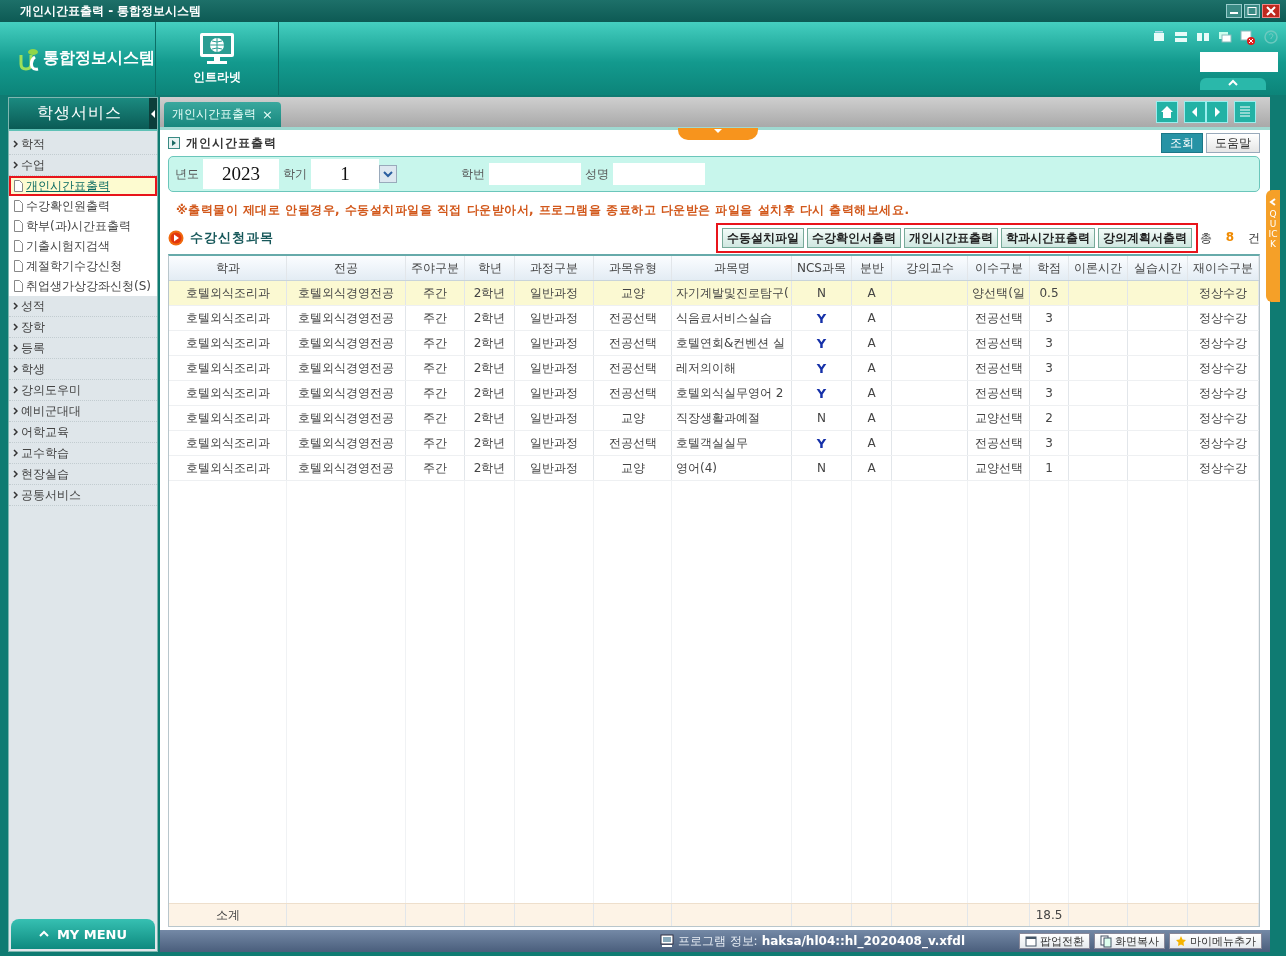 This screenshot has width=1286, height=956. Describe the element at coordinates (633, 293) in the screenshot. I see `table-cell: 교양` at that location.